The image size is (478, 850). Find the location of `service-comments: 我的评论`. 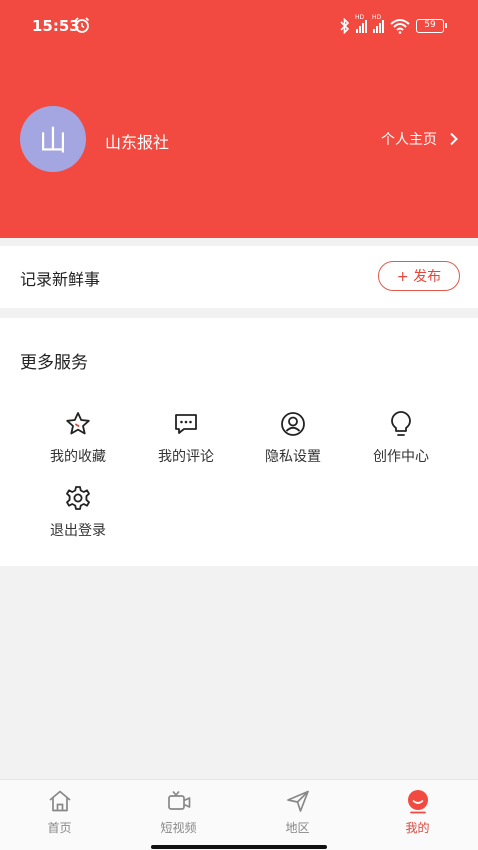

service-comments: 我的评论 is located at coordinates (186, 438).